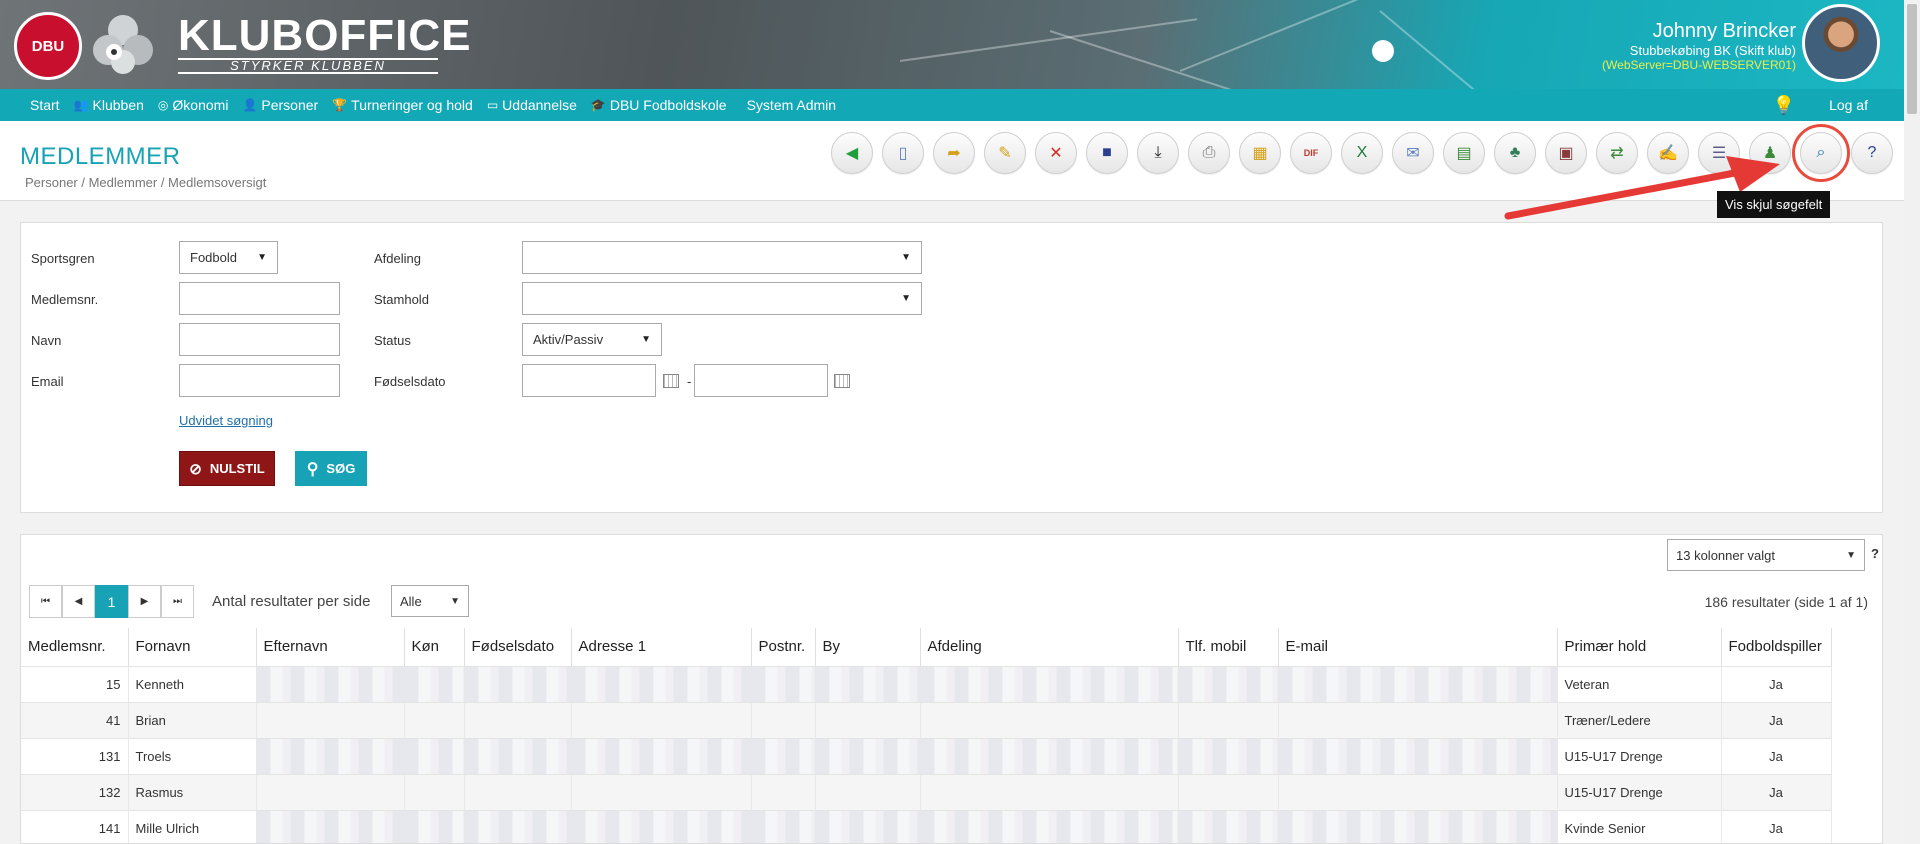 This screenshot has width=1920, height=844. Describe the element at coordinates (518, 647) in the screenshot. I see `column-header: Fødselsdato` at that location.